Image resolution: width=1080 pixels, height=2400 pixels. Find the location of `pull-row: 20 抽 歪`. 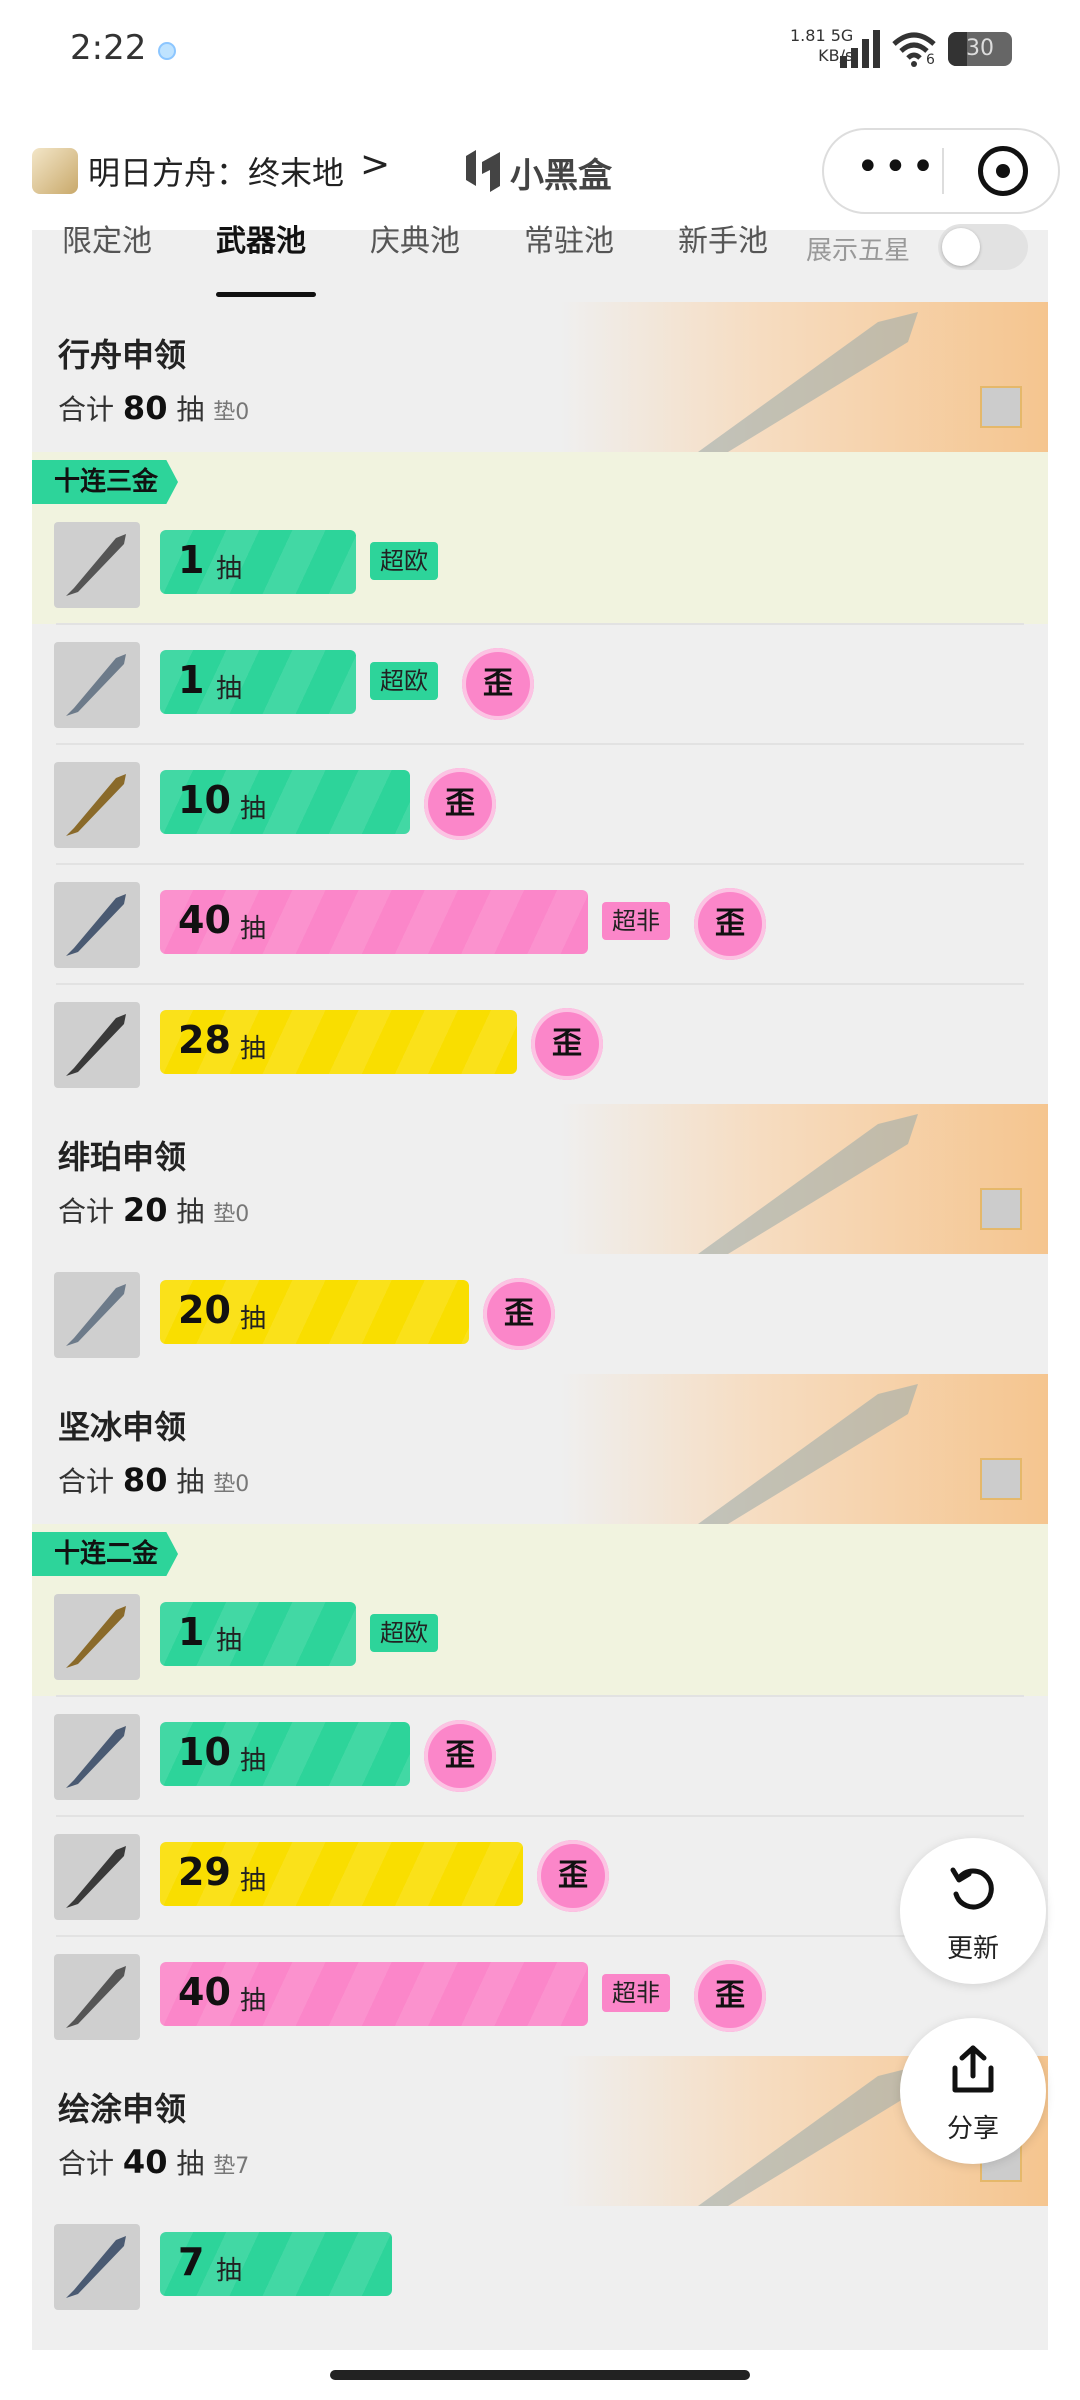

pull-row: 20 抽 歪 is located at coordinates (540, 1314).